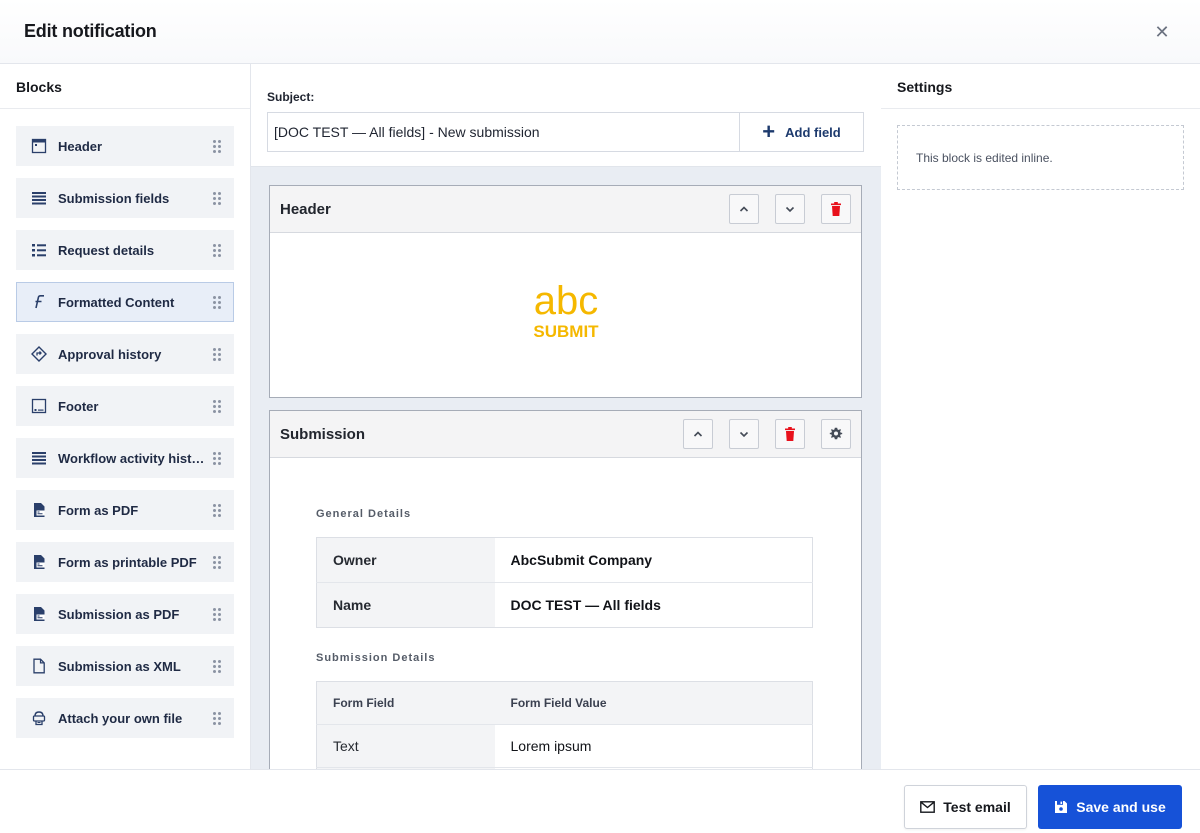  Describe the element at coordinates (39, 666) in the screenshot. I see `file-icon` at that location.